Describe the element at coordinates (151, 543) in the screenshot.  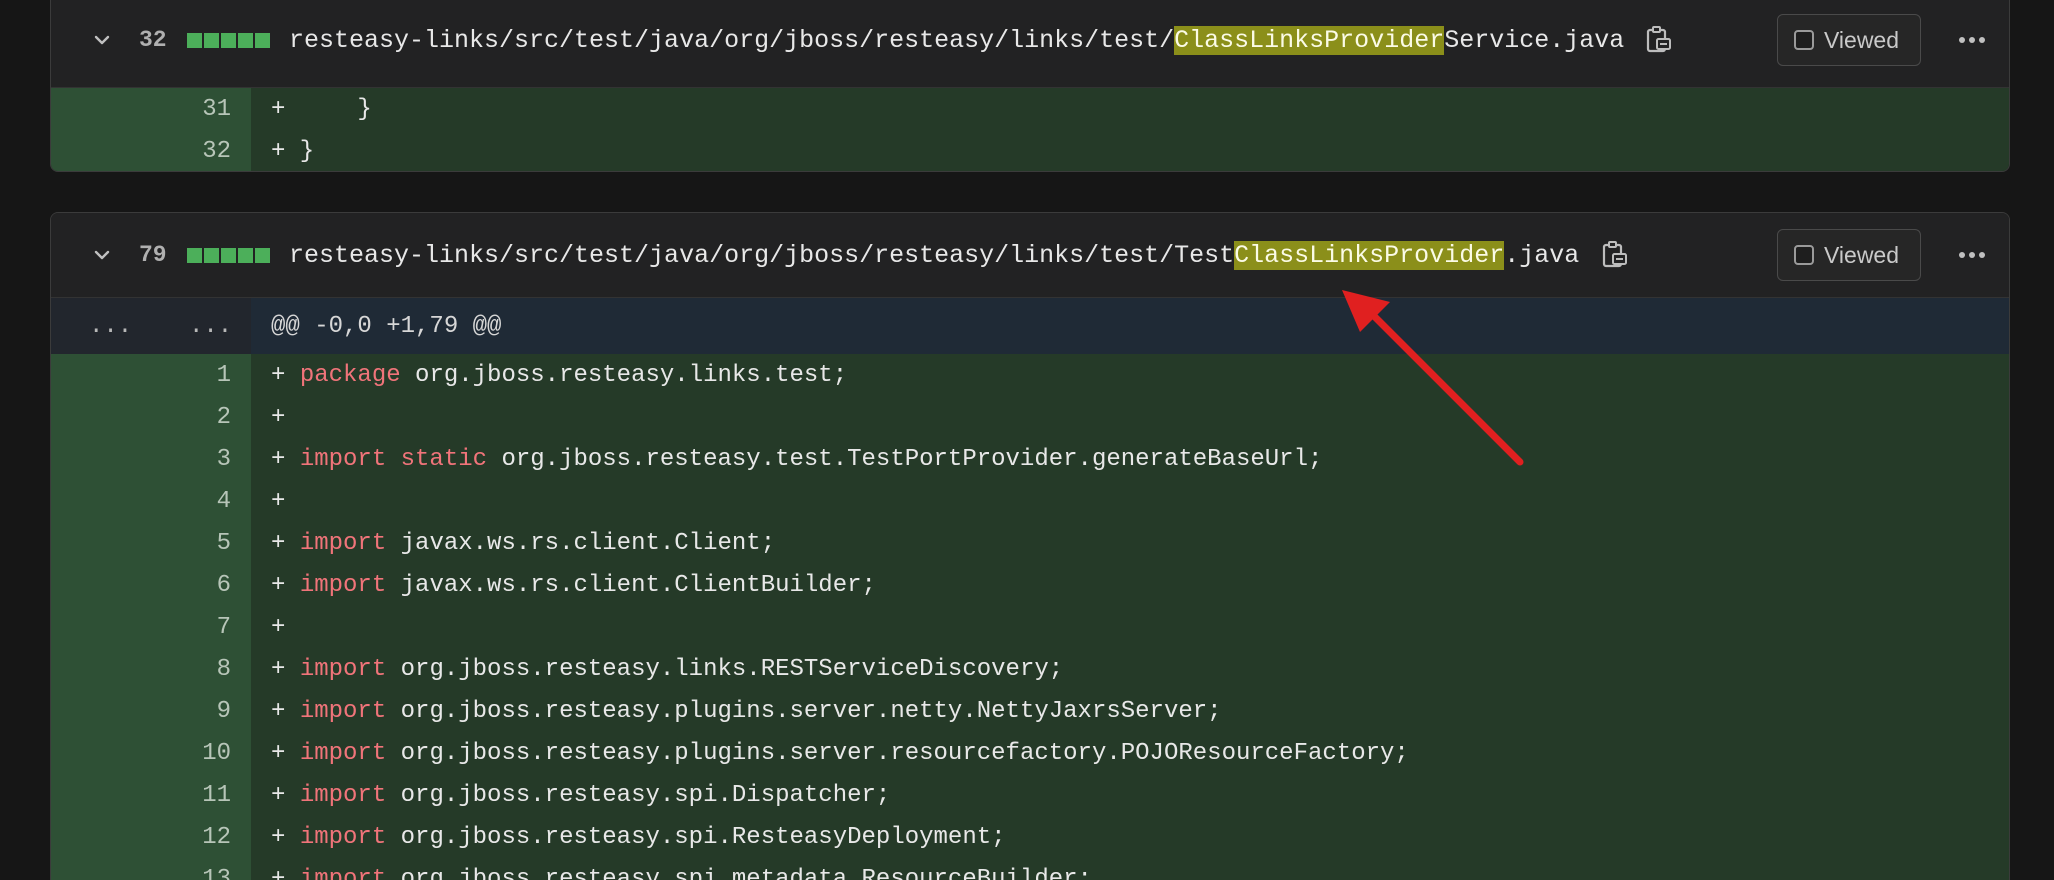
I see `line-number: 5` at that location.